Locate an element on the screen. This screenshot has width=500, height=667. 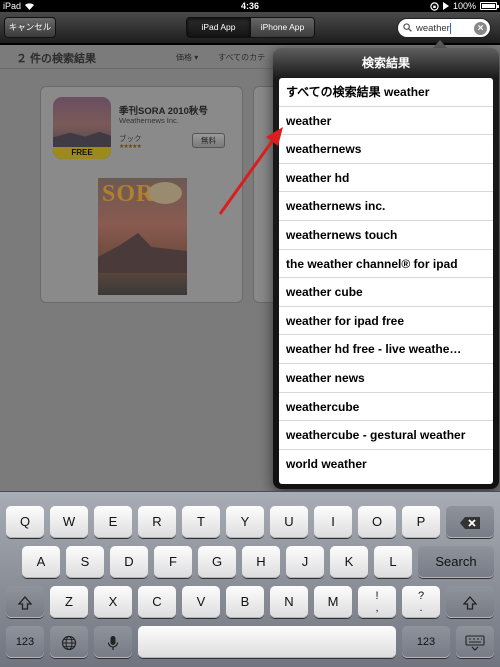
search-input: weather is located at coordinates (433, 28).